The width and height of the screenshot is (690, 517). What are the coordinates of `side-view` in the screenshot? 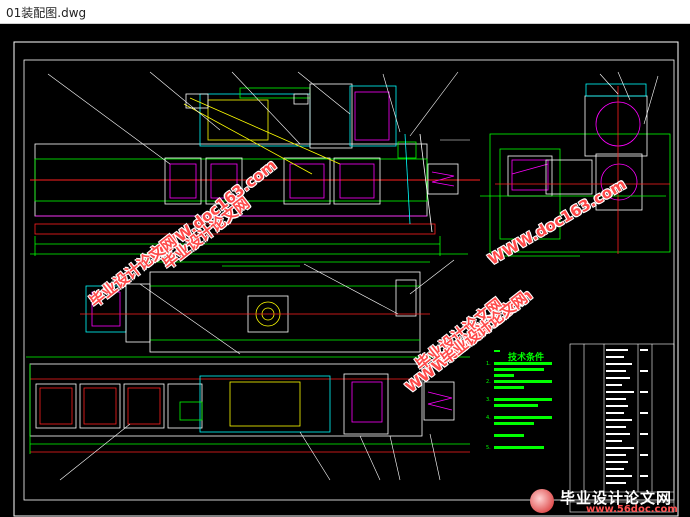 It's located at (575, 170).